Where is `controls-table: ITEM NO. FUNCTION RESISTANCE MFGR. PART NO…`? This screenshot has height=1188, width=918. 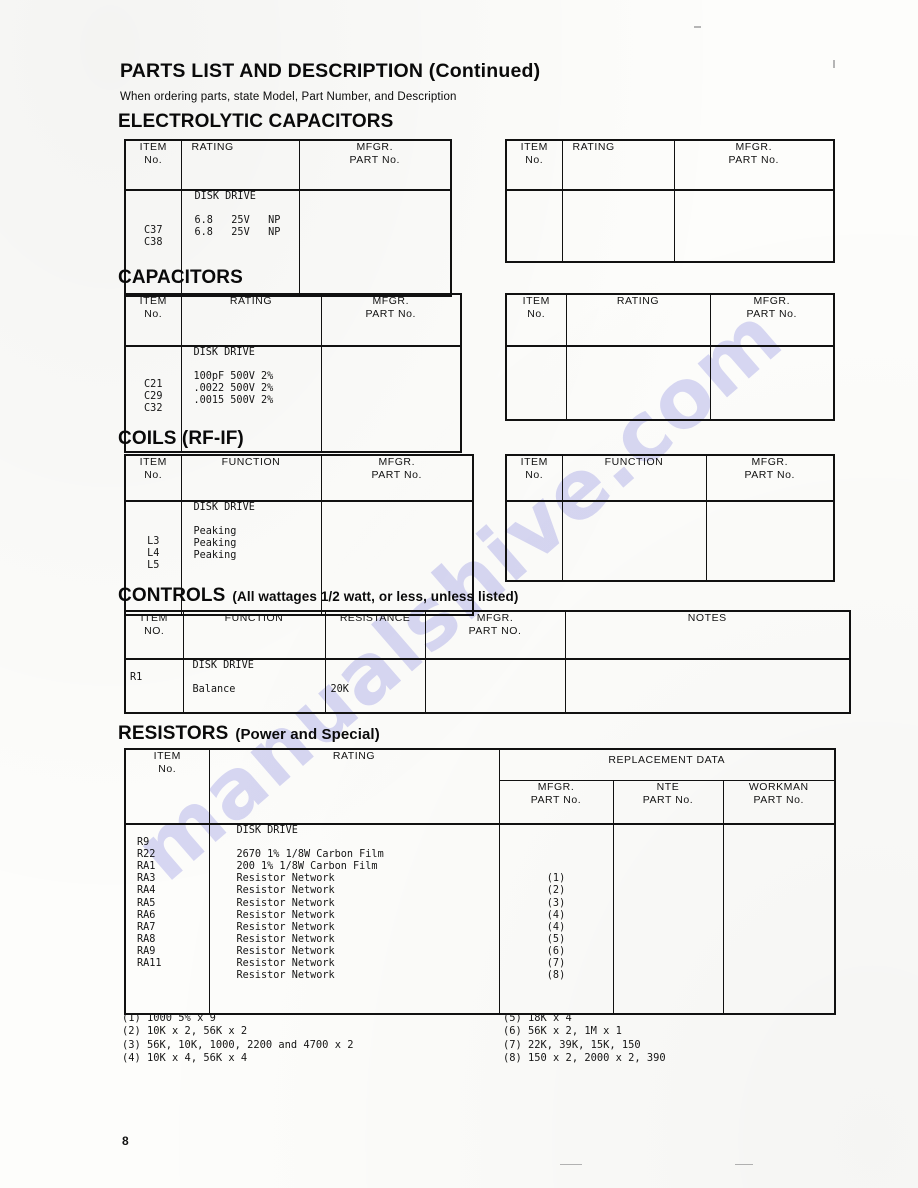 controls-table: ITEM NO. FUNCTION RESISTANCE MFGR. PART NO… is located at coordinates (487, 662).